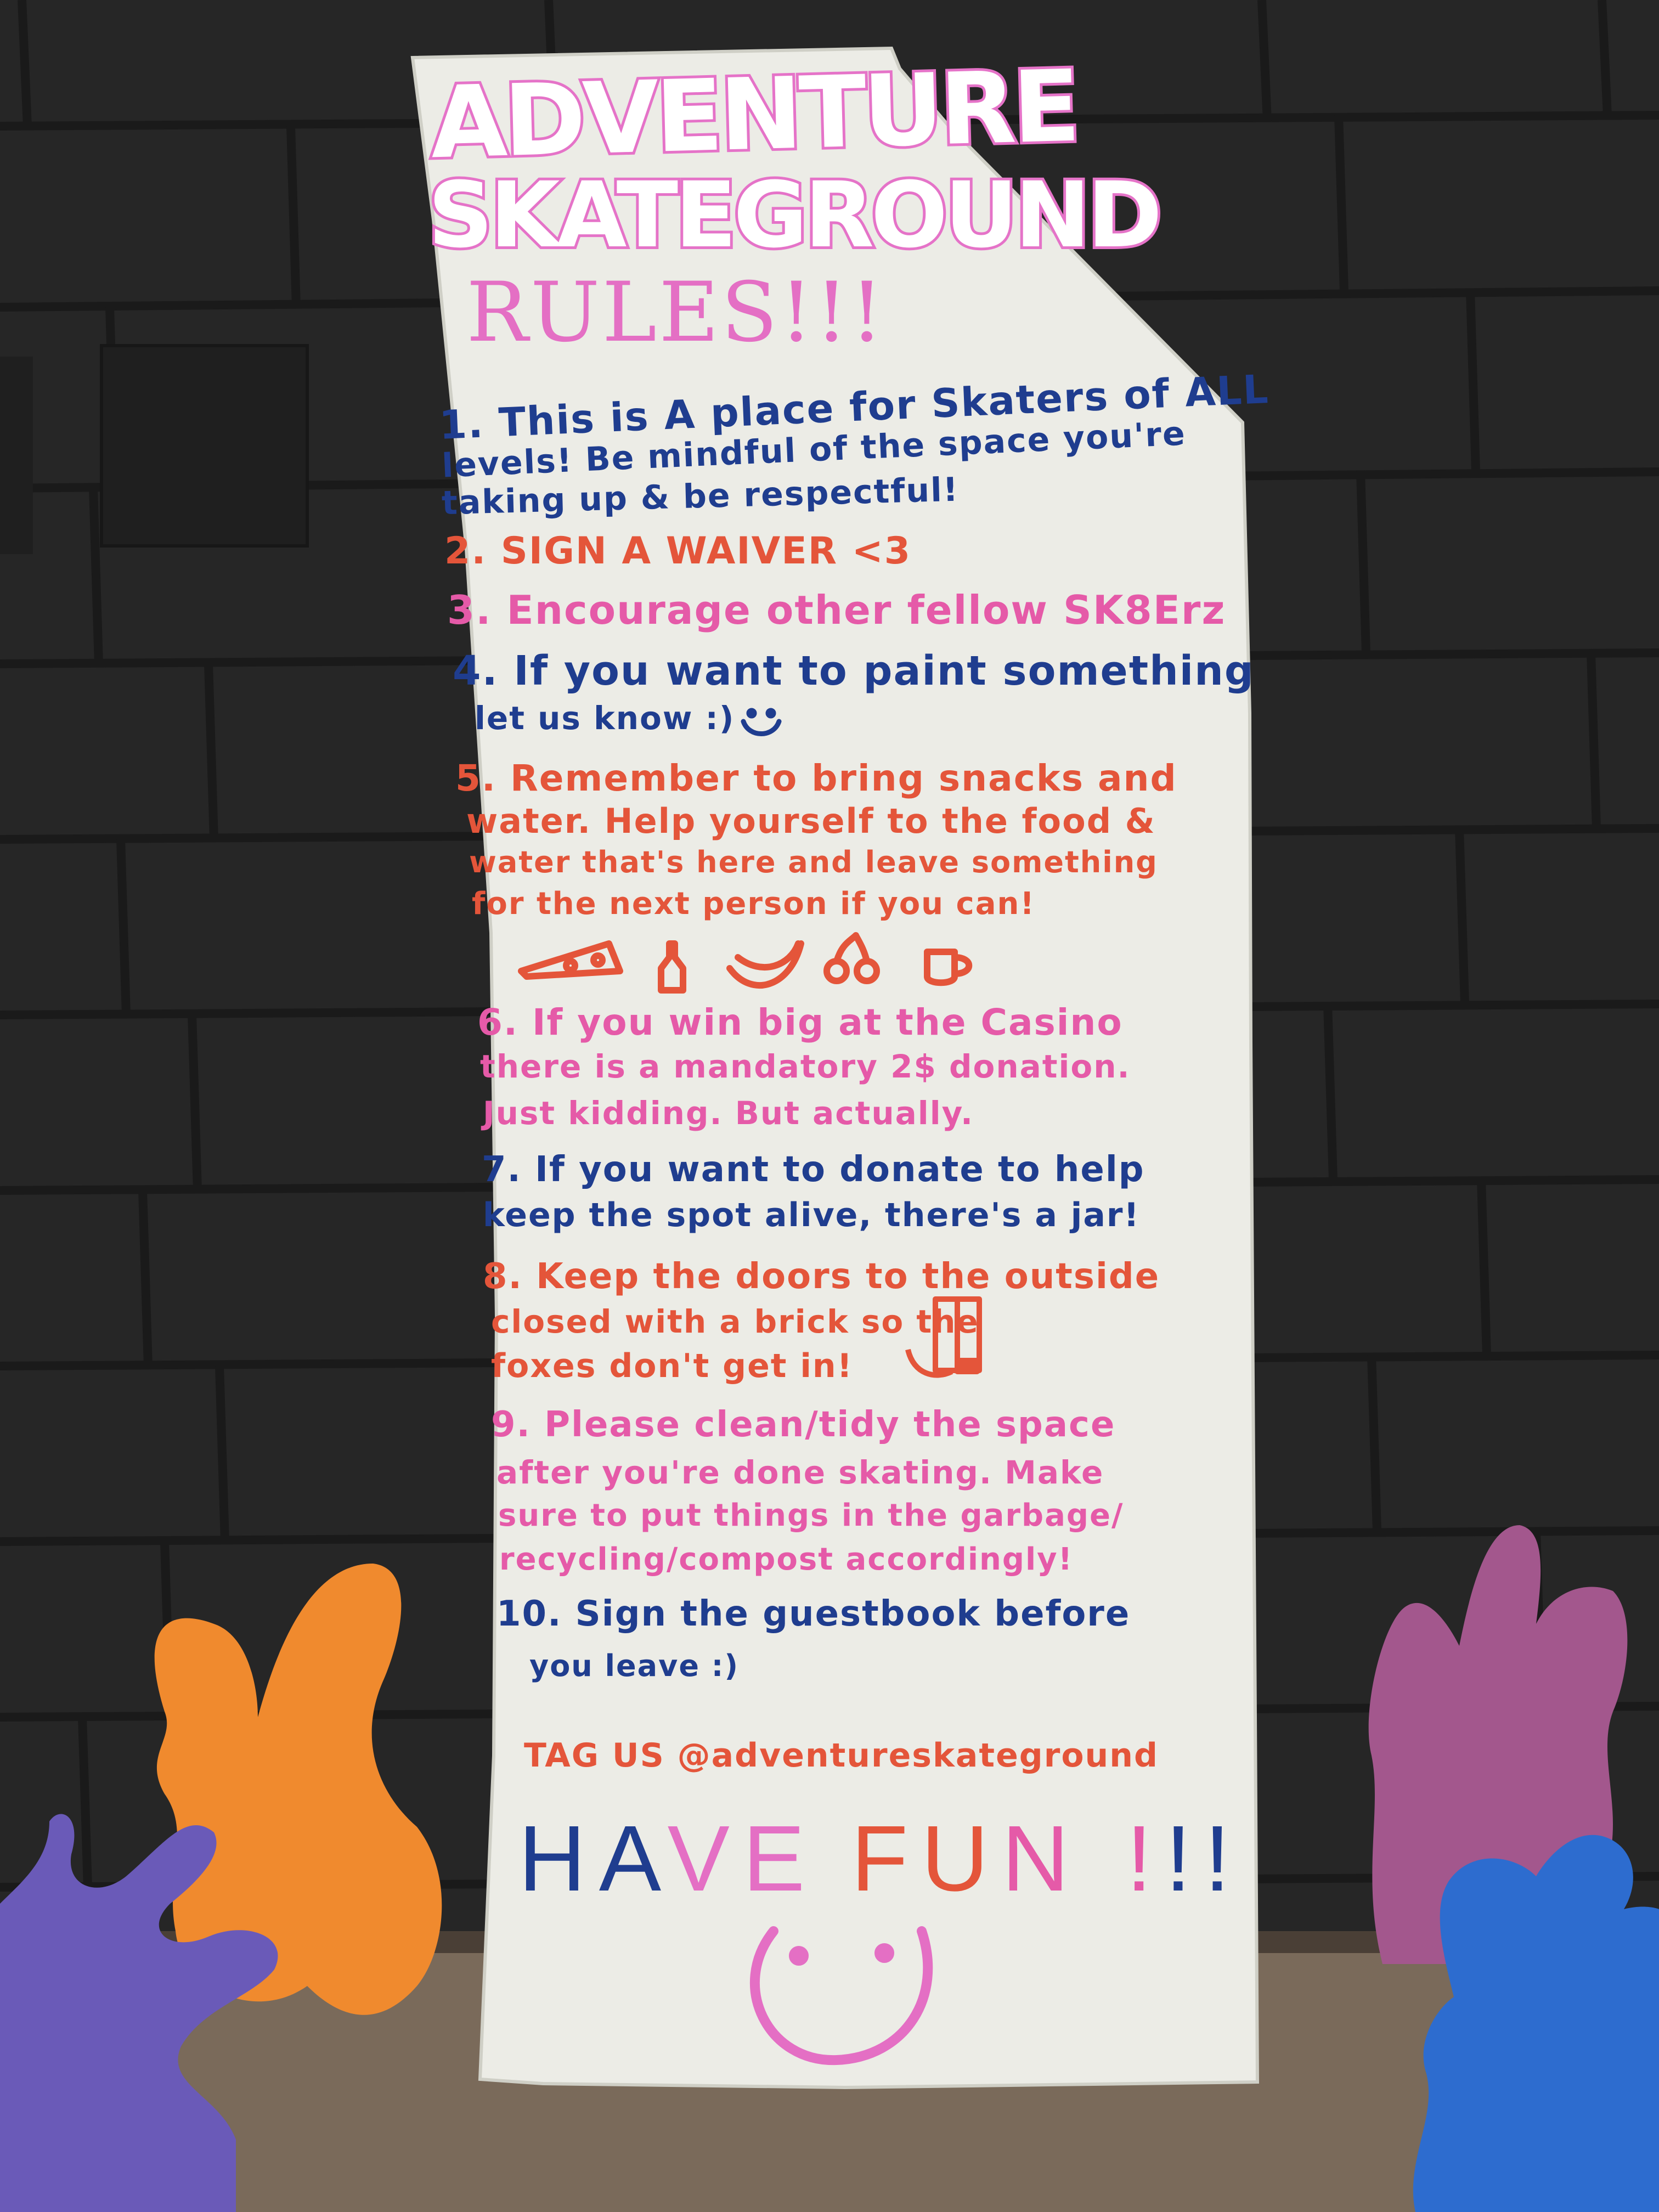 Image resolution: width=1659 pixels, height=2212 pixels. I want to click on fun-letter: A, so click(634, 1859).